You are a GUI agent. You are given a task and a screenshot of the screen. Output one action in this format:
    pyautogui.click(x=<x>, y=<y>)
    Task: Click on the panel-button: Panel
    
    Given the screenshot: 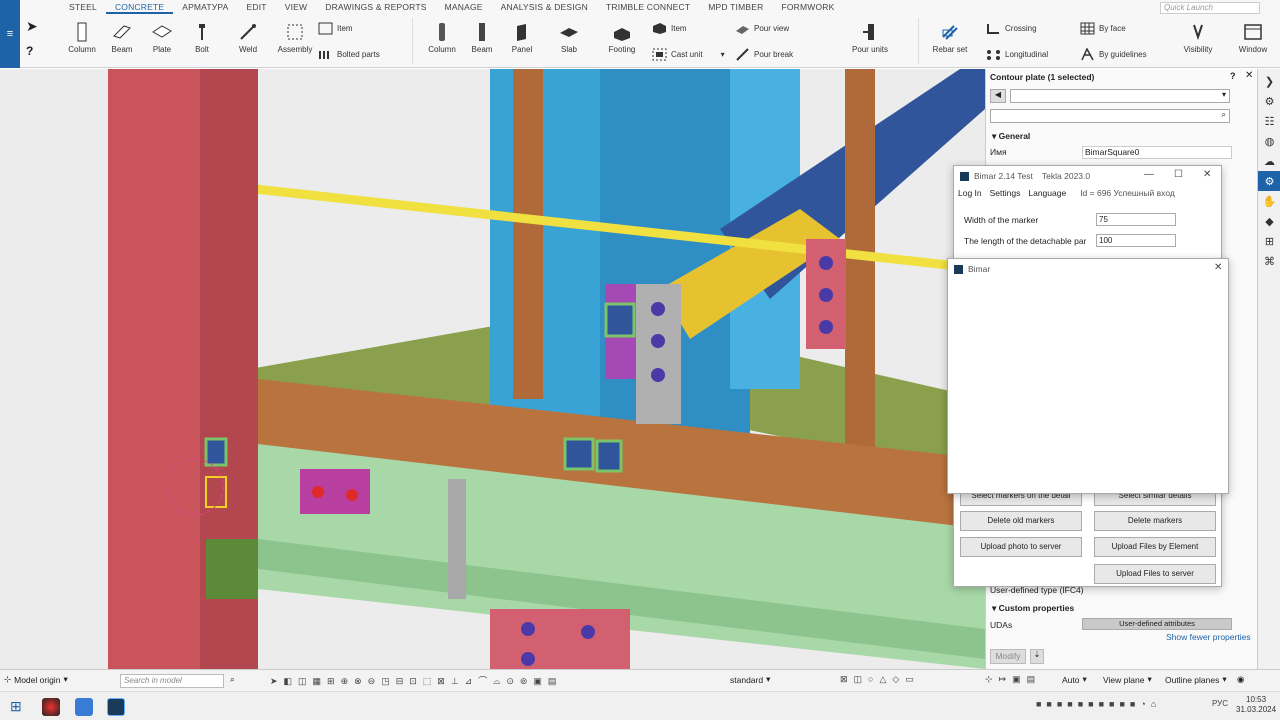 What is the action you would take?
    pyautogui.click(x=522, y=38)
    